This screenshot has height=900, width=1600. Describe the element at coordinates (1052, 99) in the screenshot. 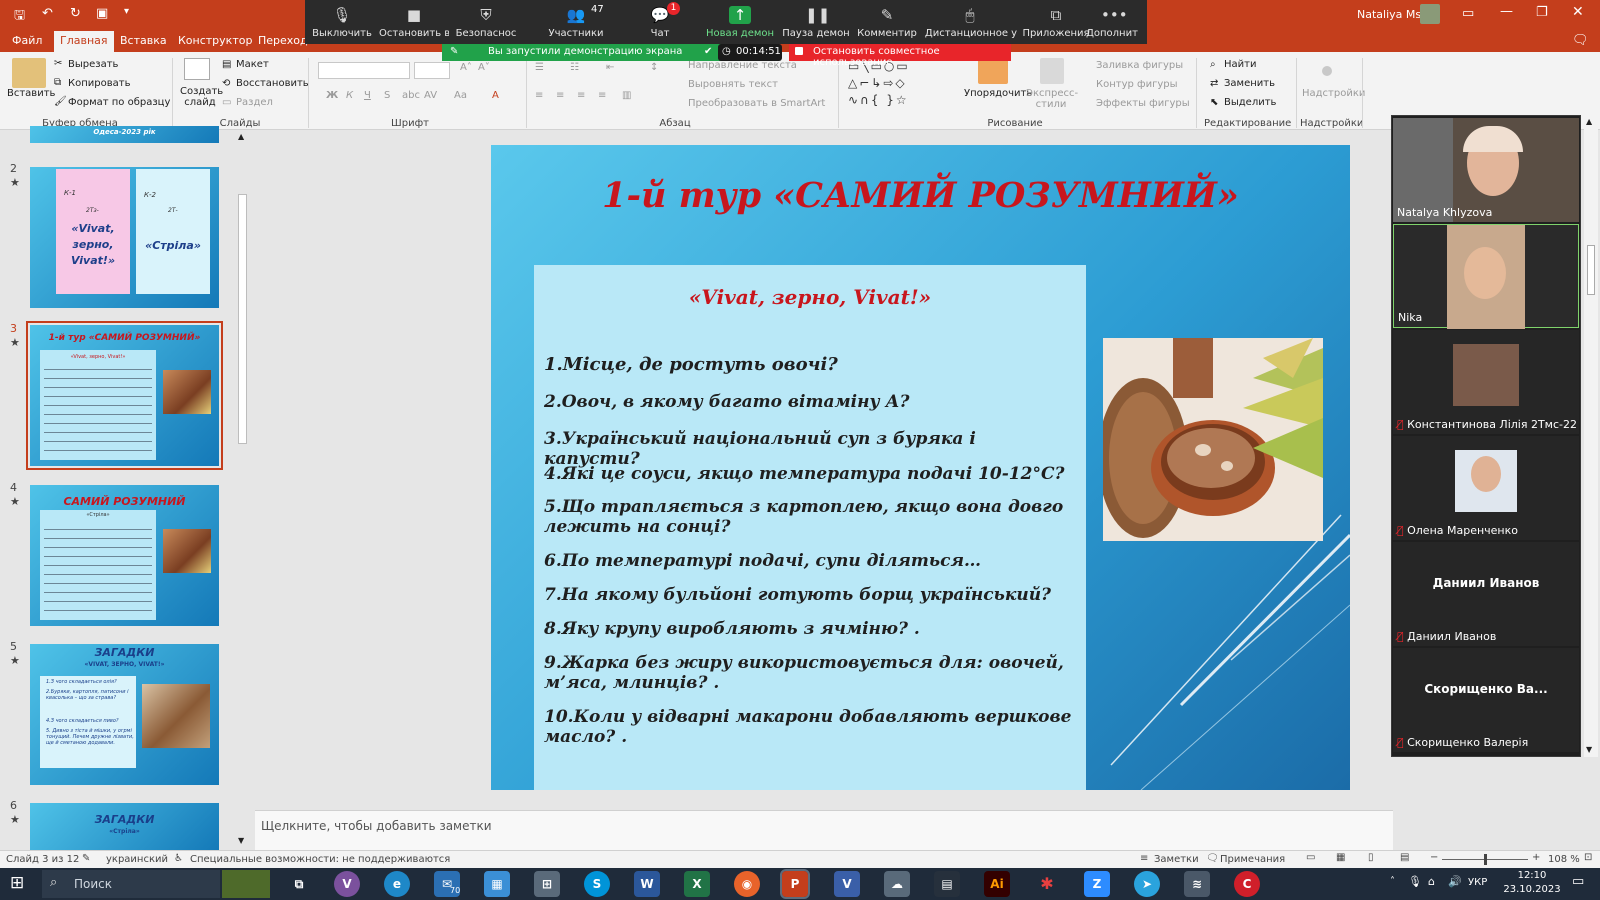

I see `quick-styles-button: Экспресс-стили` at that location.